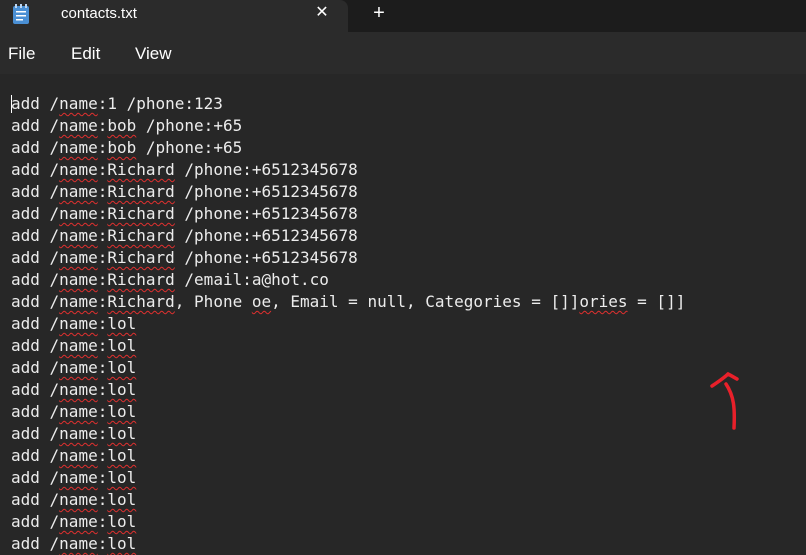 The width and height of the screenshot is (806, 555). I want to click on plus-icon: +, so click(379, 13).